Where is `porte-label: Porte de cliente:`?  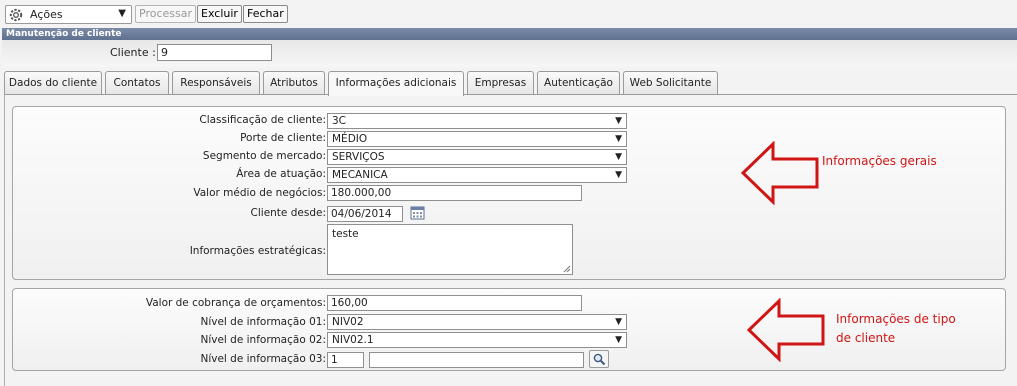
porte-label: Porte de cliente: is located at coordinates (283, 138).